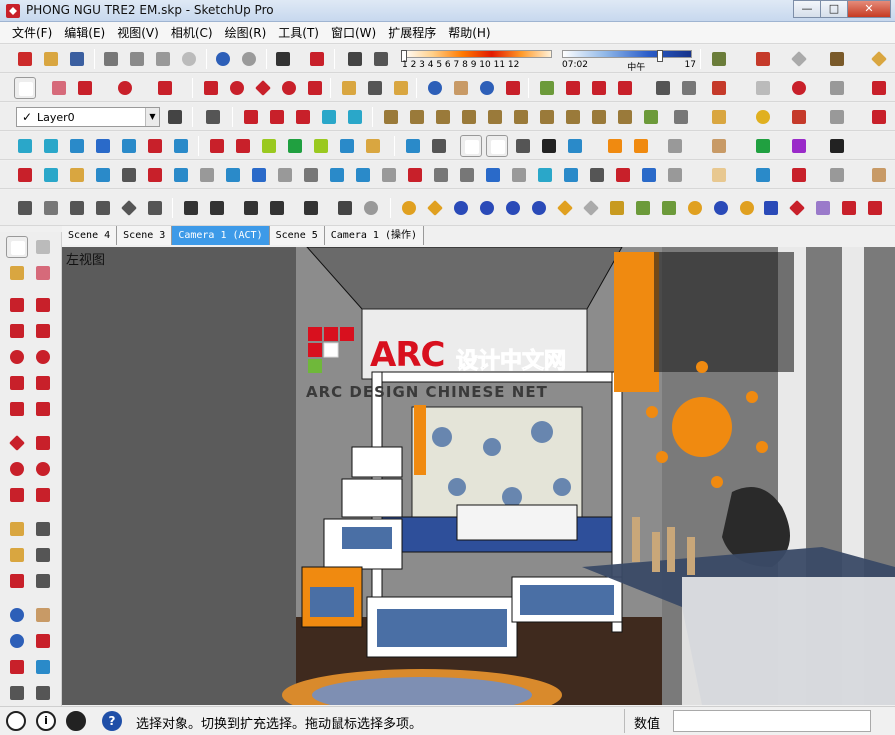 The width and height of the screenshot is (895, 735). I want to click on dot-icon, so click(763, 117).